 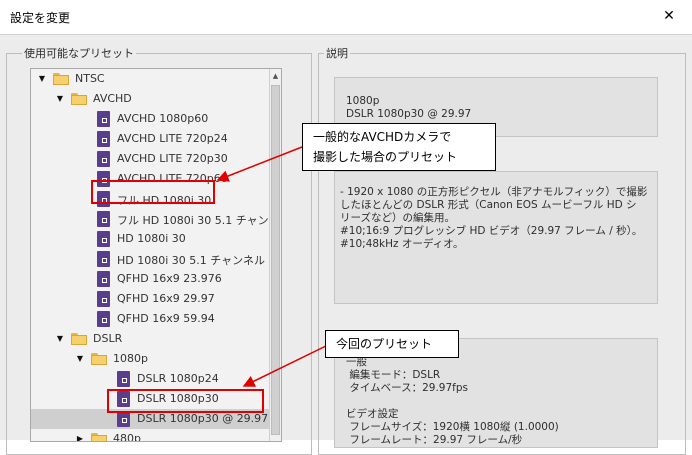 I want to click on tree-item-label: NTSC, so click(x=90, y=78).